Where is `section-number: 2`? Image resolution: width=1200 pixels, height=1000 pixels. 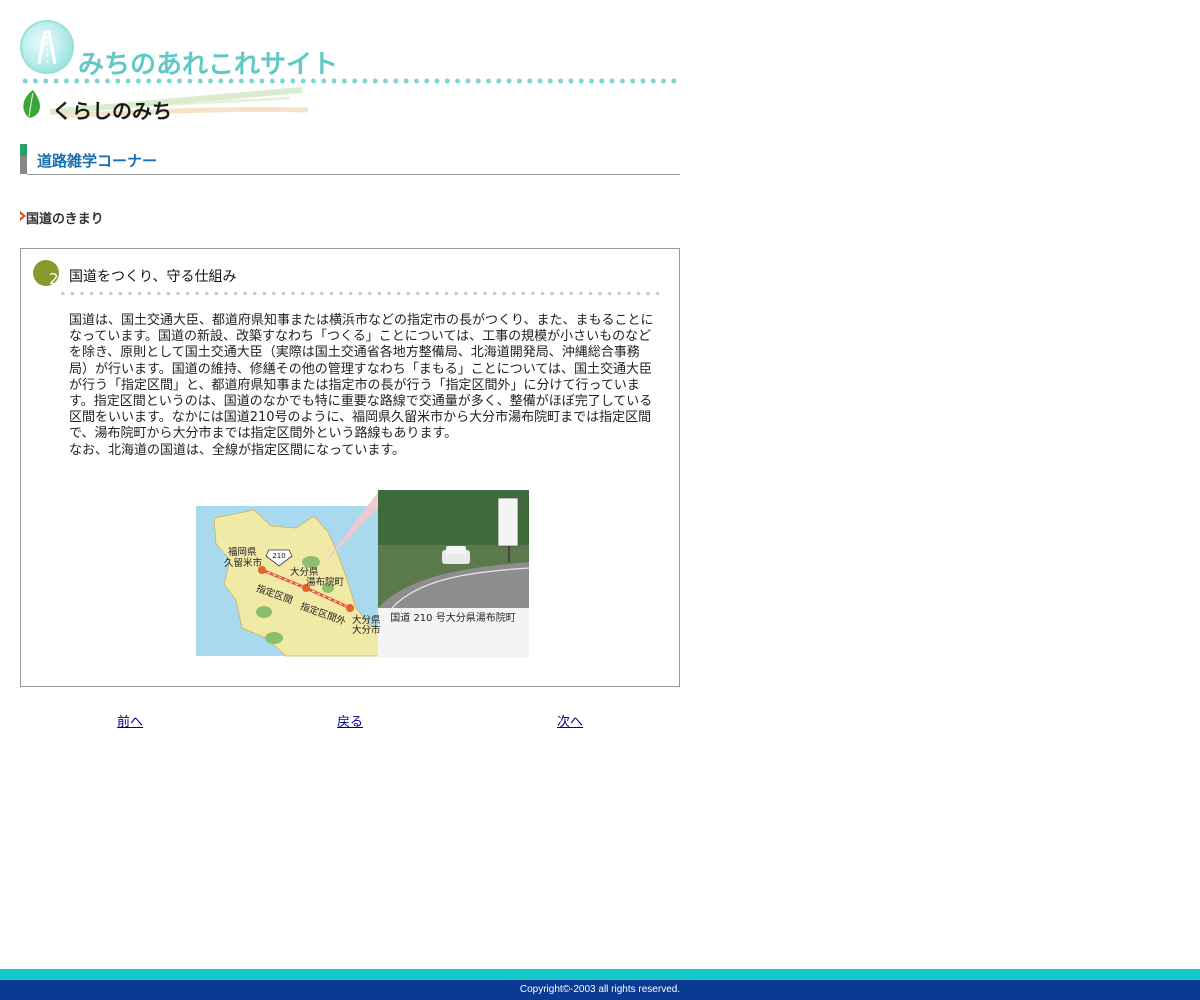 section-number: 2 is located at coordinates (54, 279).